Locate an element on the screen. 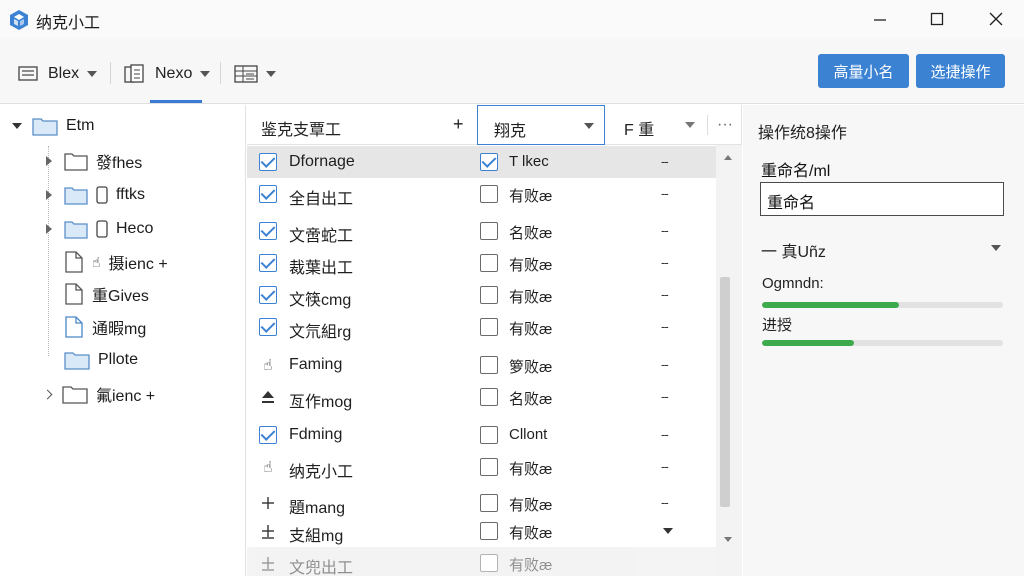 The width and height of the screenshot is (1024, 576). add-column-button: + is located at coordinates (458, 124).